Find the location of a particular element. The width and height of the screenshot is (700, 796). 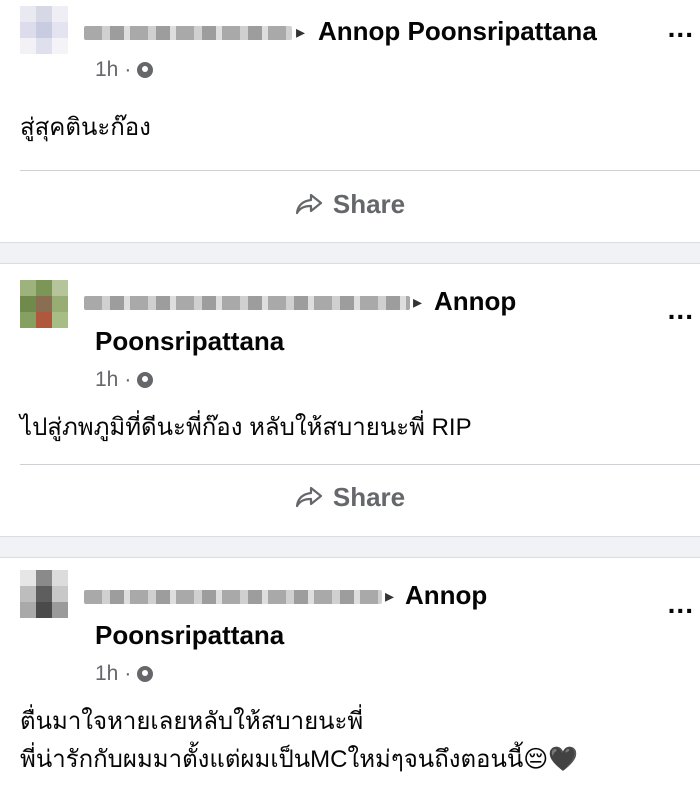

target-name: Annop Poonsripattana is located at coordinates (457, 31).